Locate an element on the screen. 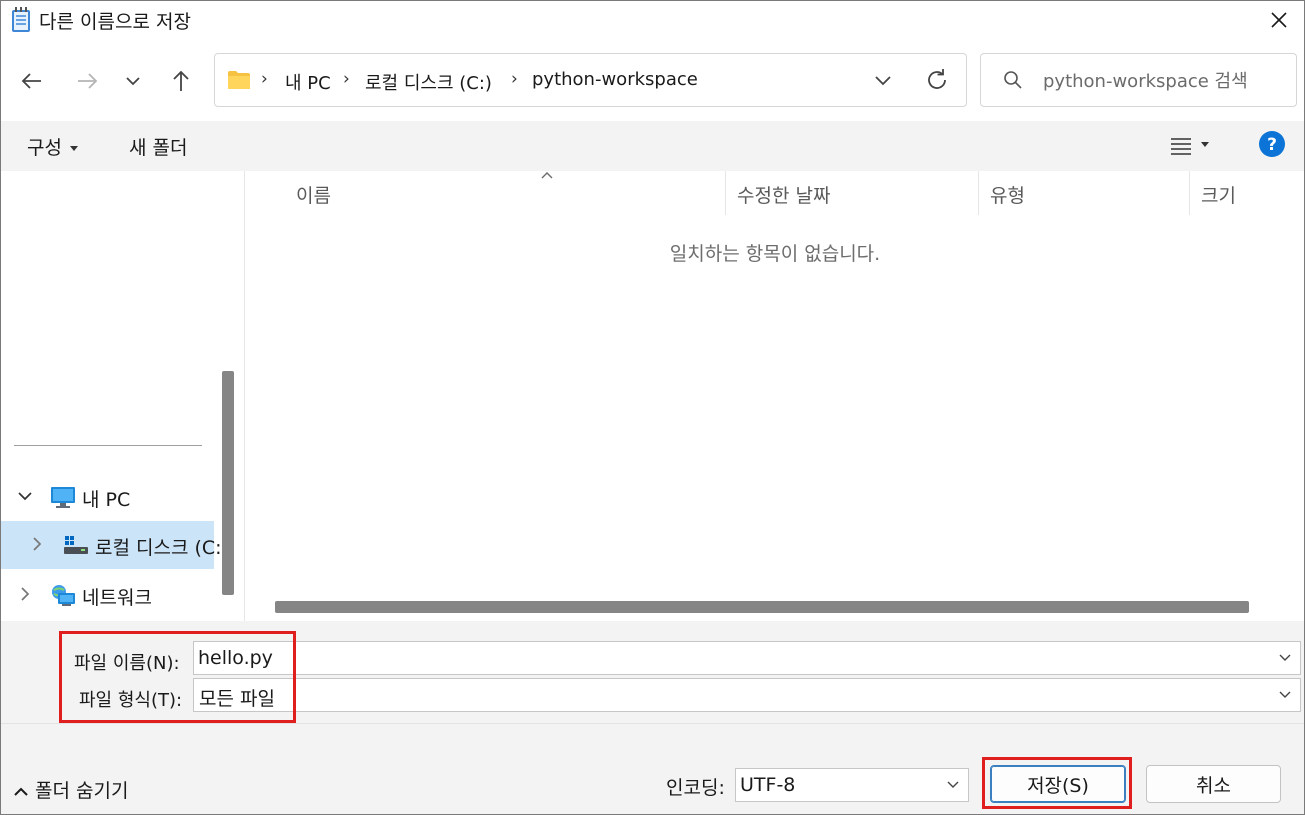 The image size is (1305, 815). tree-item-my-pc: 내 PC is located at coordinates (107, 497).